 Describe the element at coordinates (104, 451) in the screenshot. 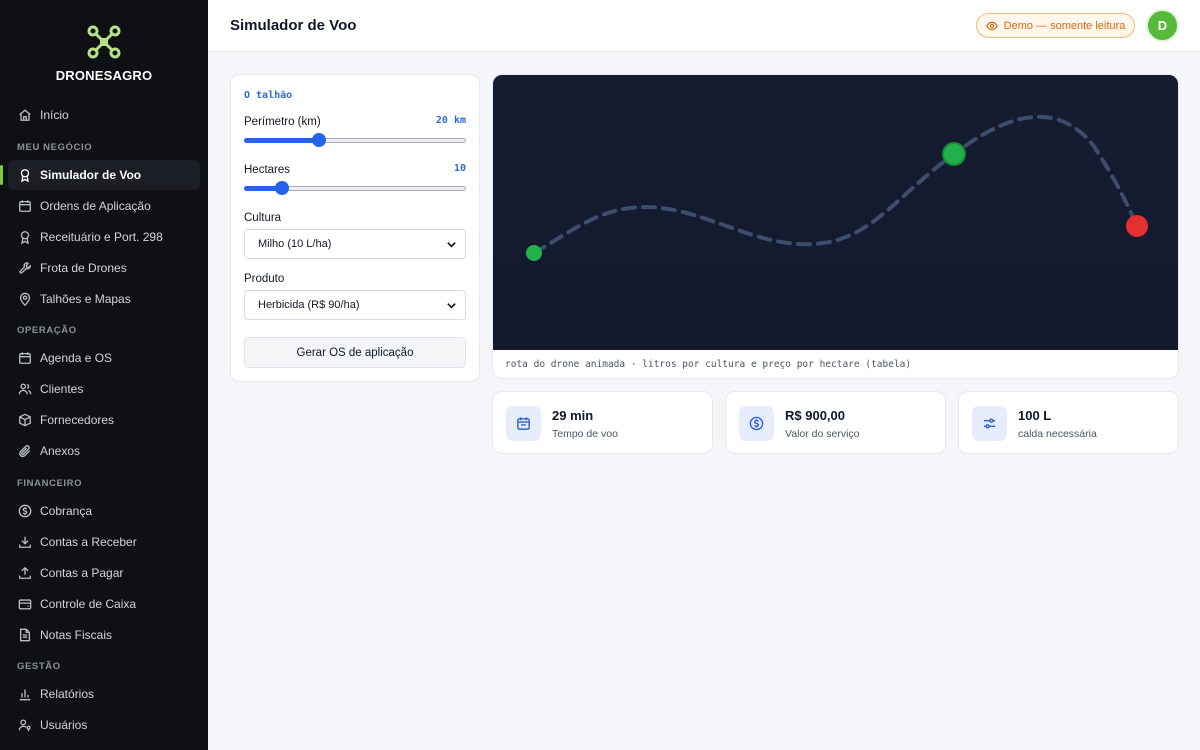

I see `sidebar-item-anexos: Anexos` at that location.